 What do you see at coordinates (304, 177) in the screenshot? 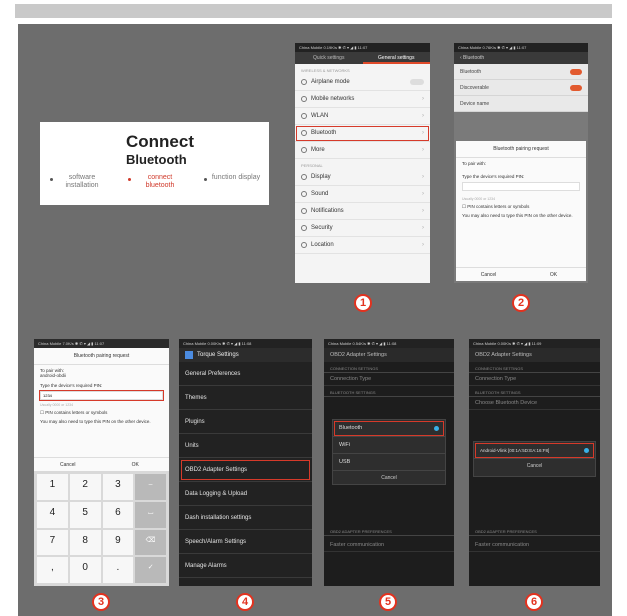
I see `display-icon` at bounding box center [304, 177].